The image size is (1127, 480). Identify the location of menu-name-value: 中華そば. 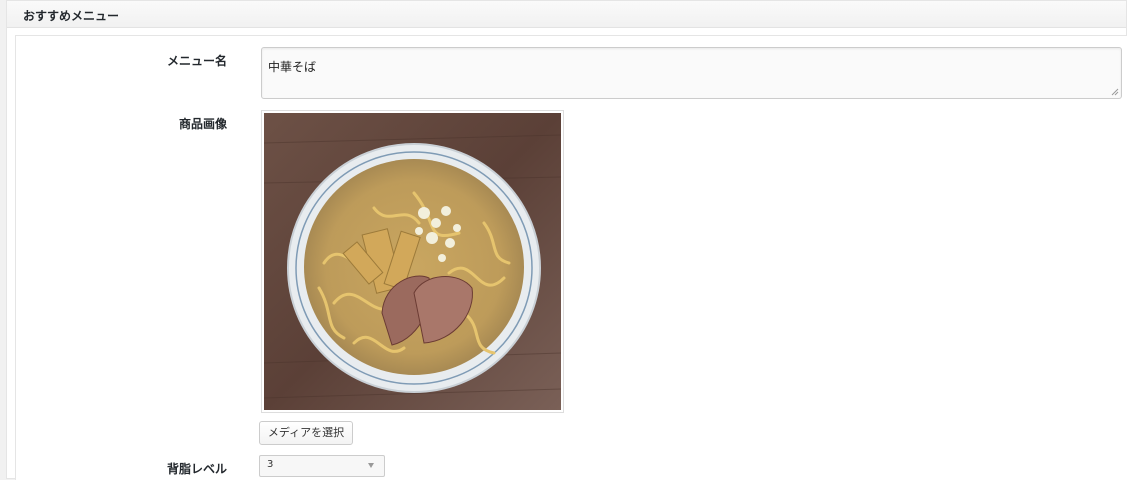
(292, 67).